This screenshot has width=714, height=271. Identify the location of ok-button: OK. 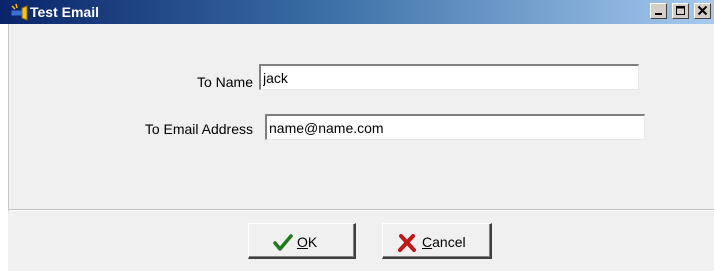
(302, 241).